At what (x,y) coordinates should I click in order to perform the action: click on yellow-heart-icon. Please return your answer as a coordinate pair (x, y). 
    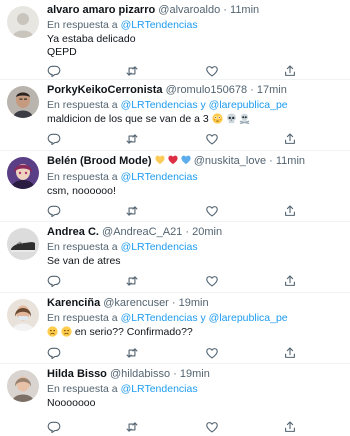
    Looking at the image, I should click on (159, 160).